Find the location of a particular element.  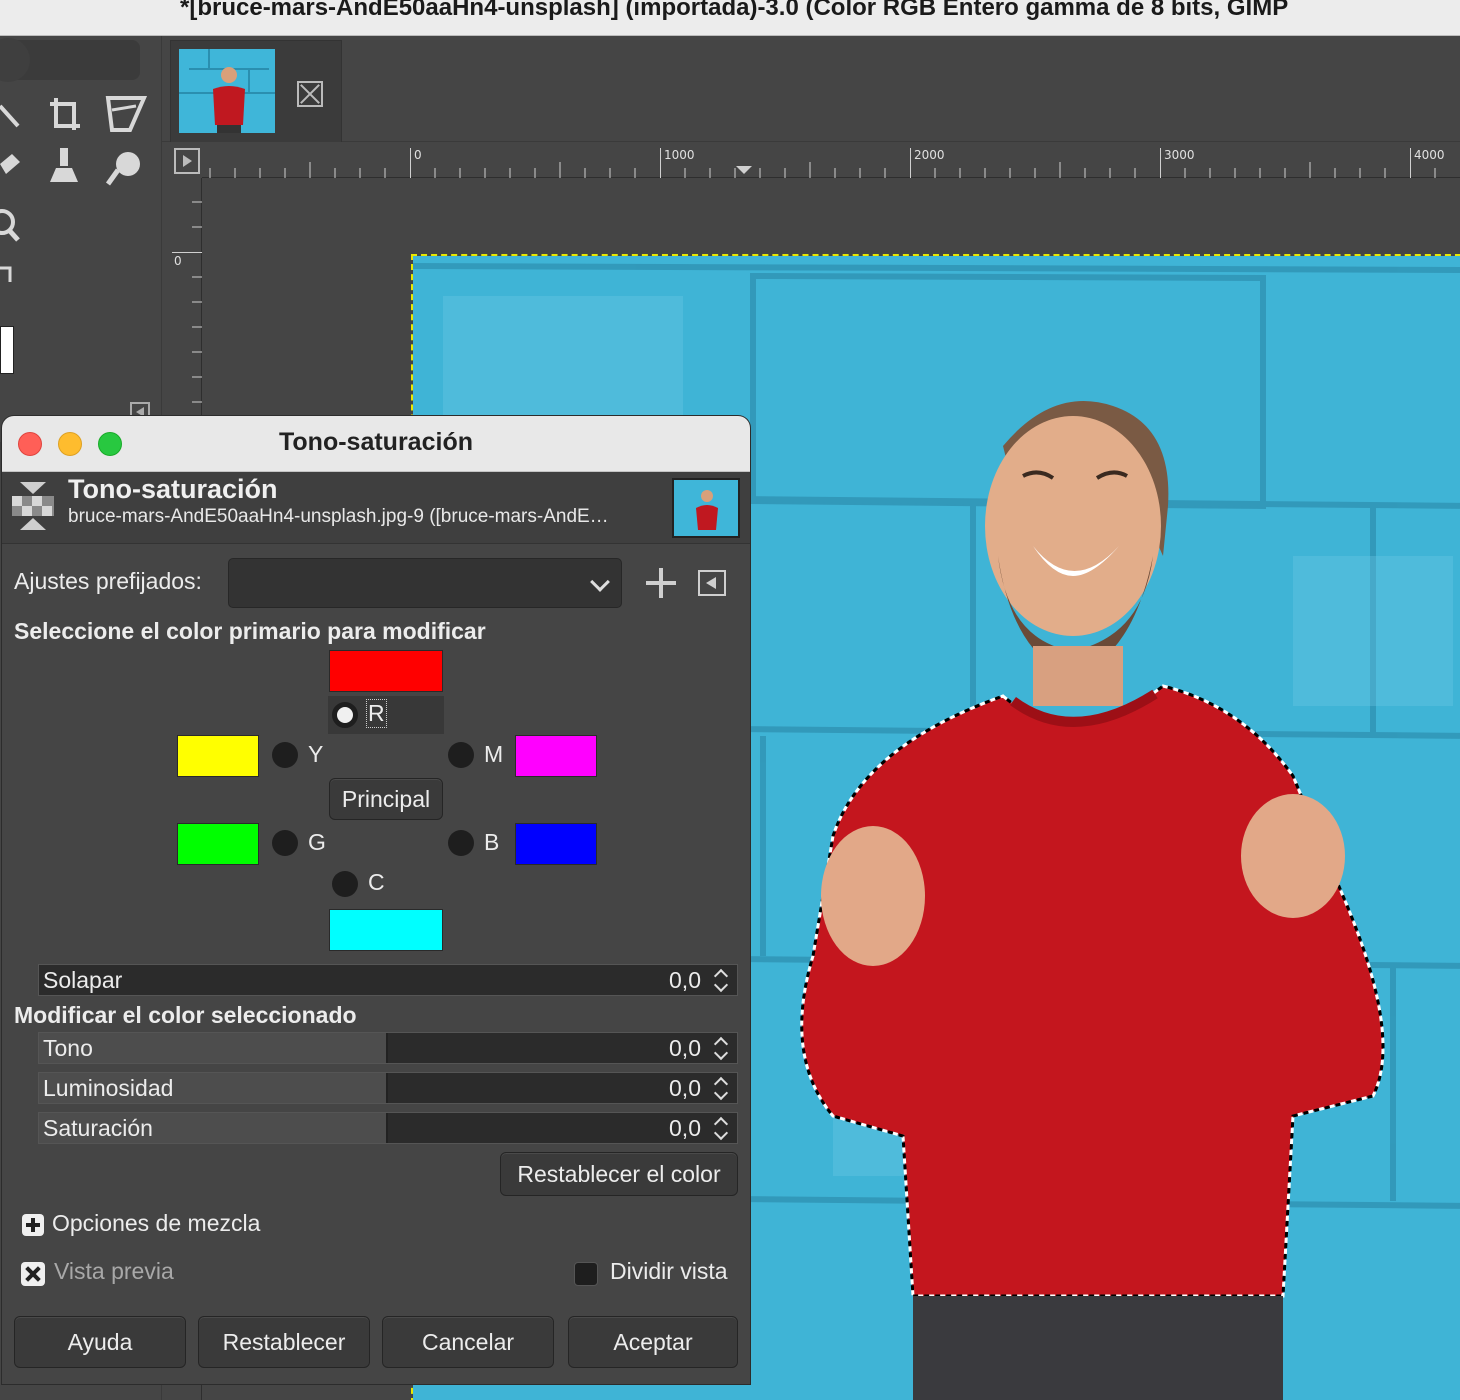

radio-red is located at coordinates (345, 715).